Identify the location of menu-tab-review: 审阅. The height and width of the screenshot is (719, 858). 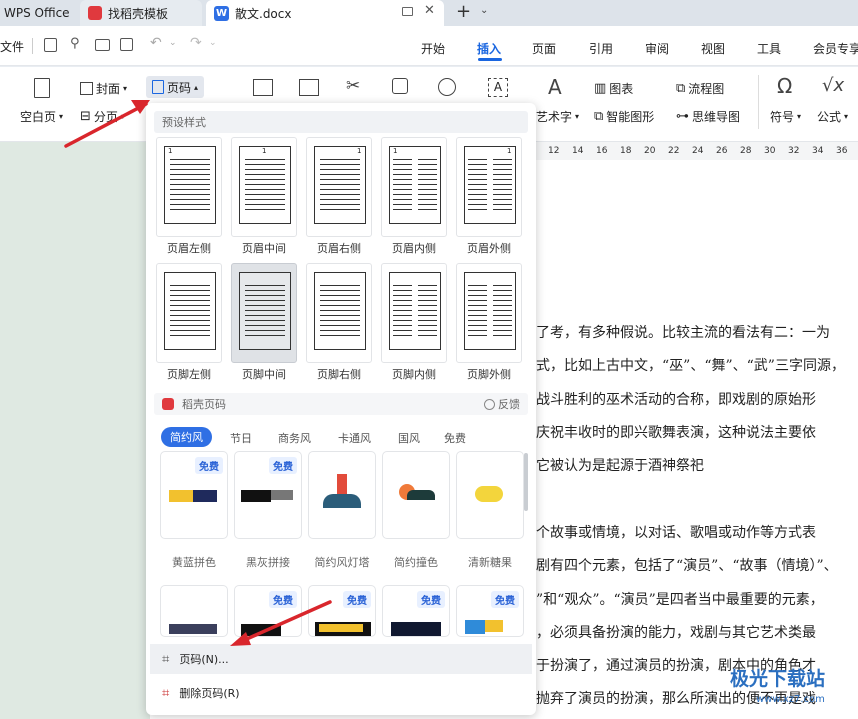
(657, 48).